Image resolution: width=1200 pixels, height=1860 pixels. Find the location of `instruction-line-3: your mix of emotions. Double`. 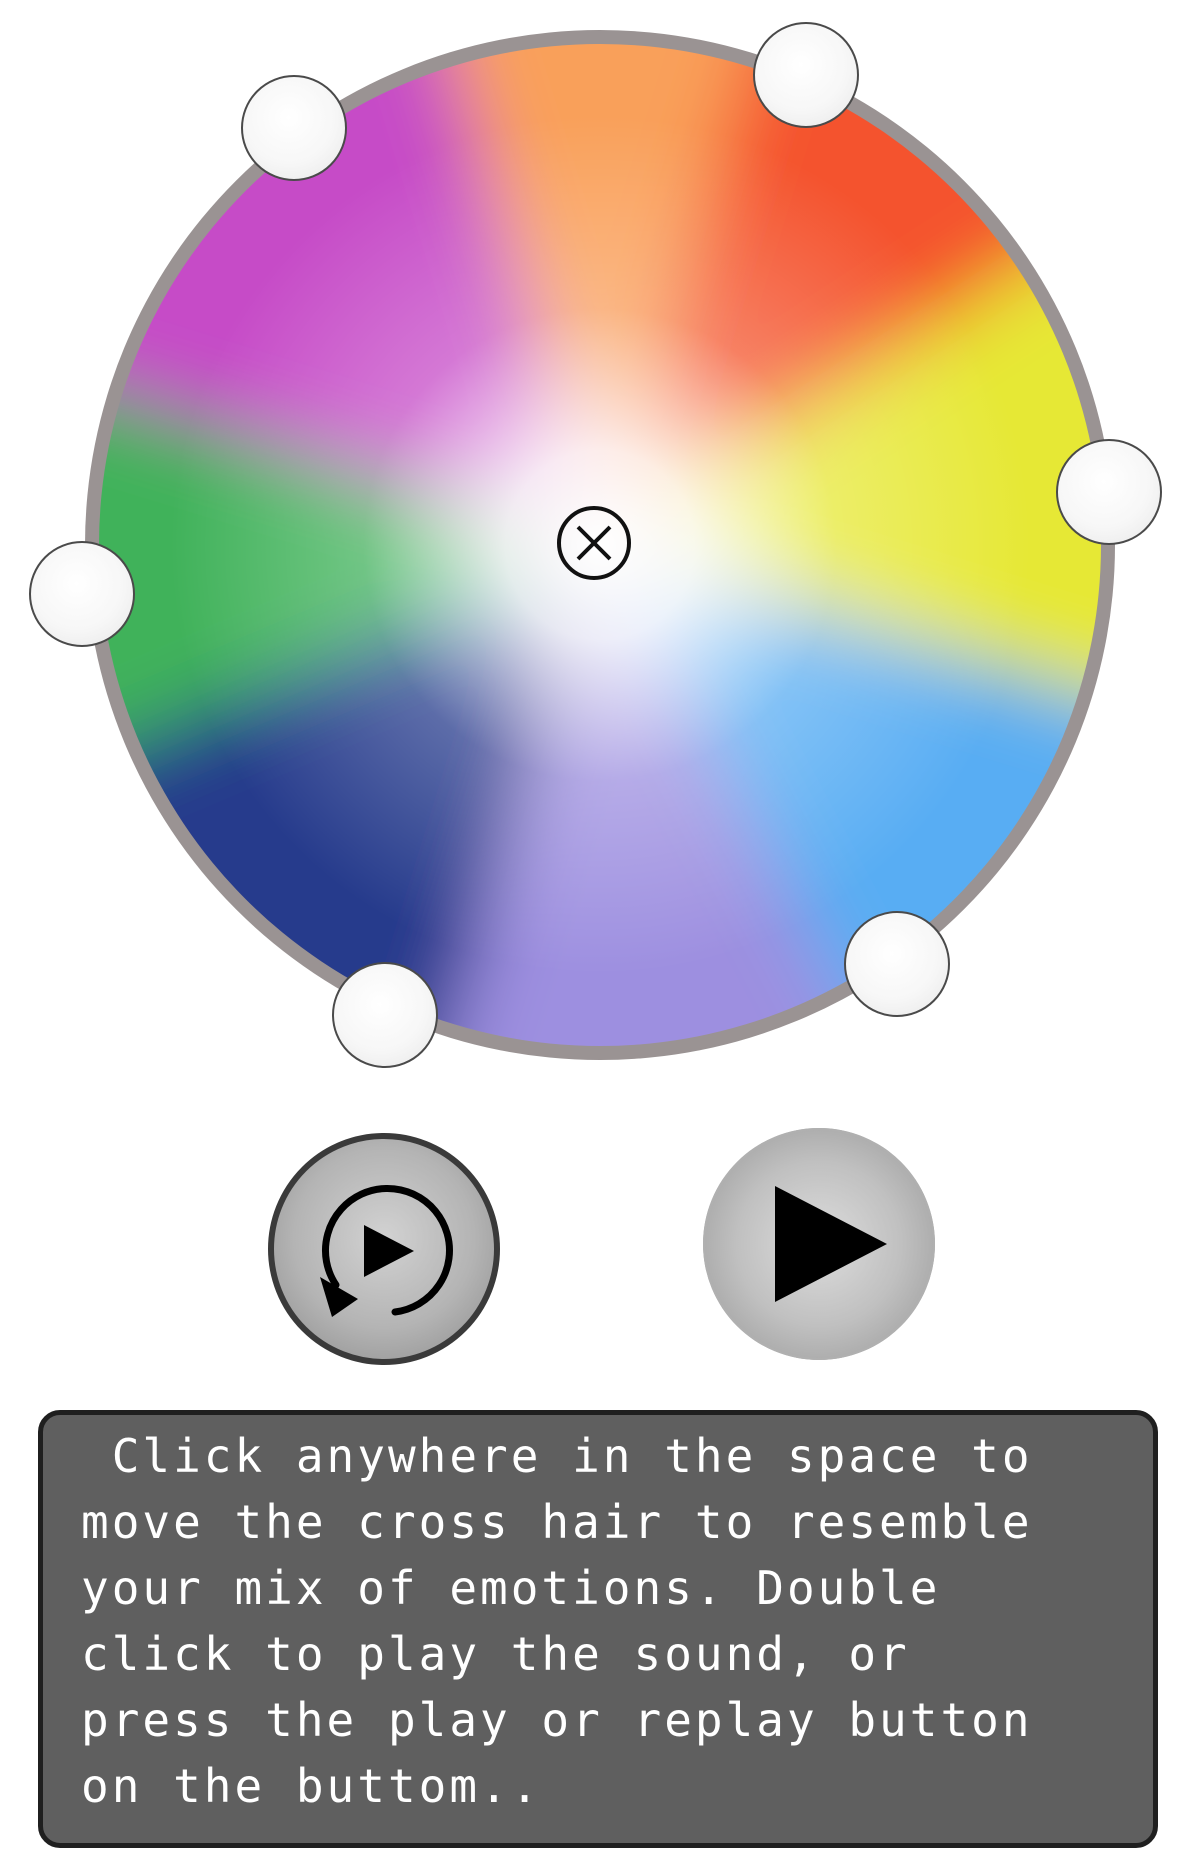

instruction-line-3: your mix of emotions. Double is located at coordinates (511, 1588).